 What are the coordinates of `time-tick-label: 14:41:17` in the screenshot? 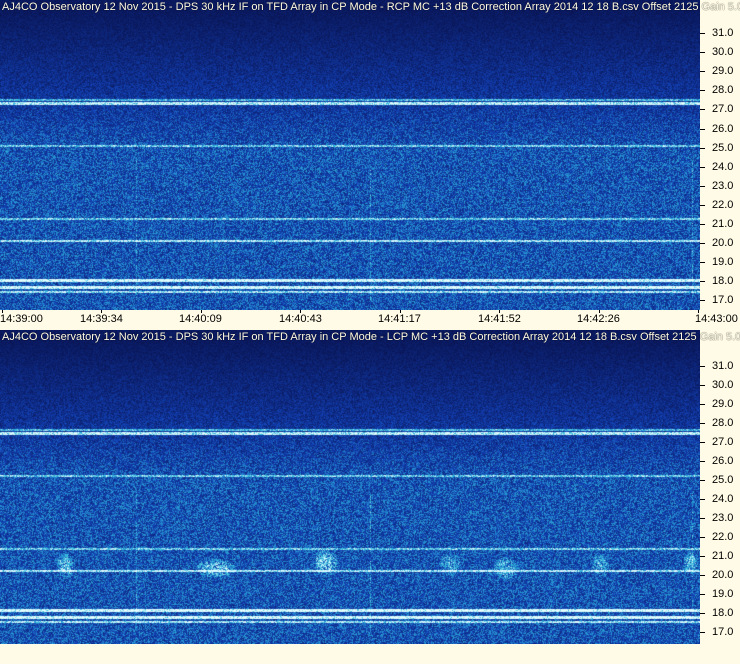 It's located at (399, 319).